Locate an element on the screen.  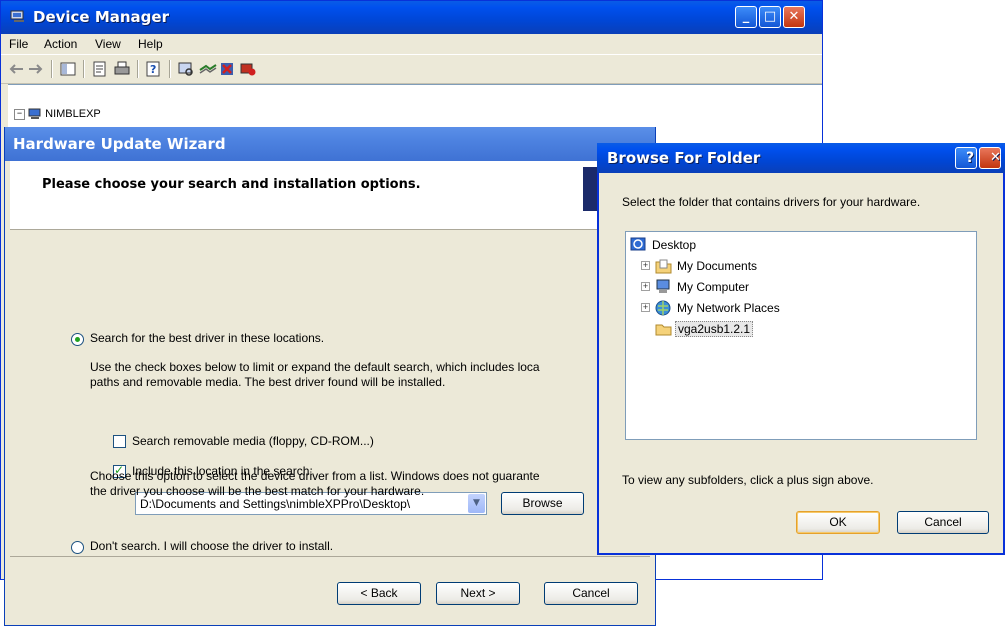
help-button: ? is located at coordinates (966, 158).